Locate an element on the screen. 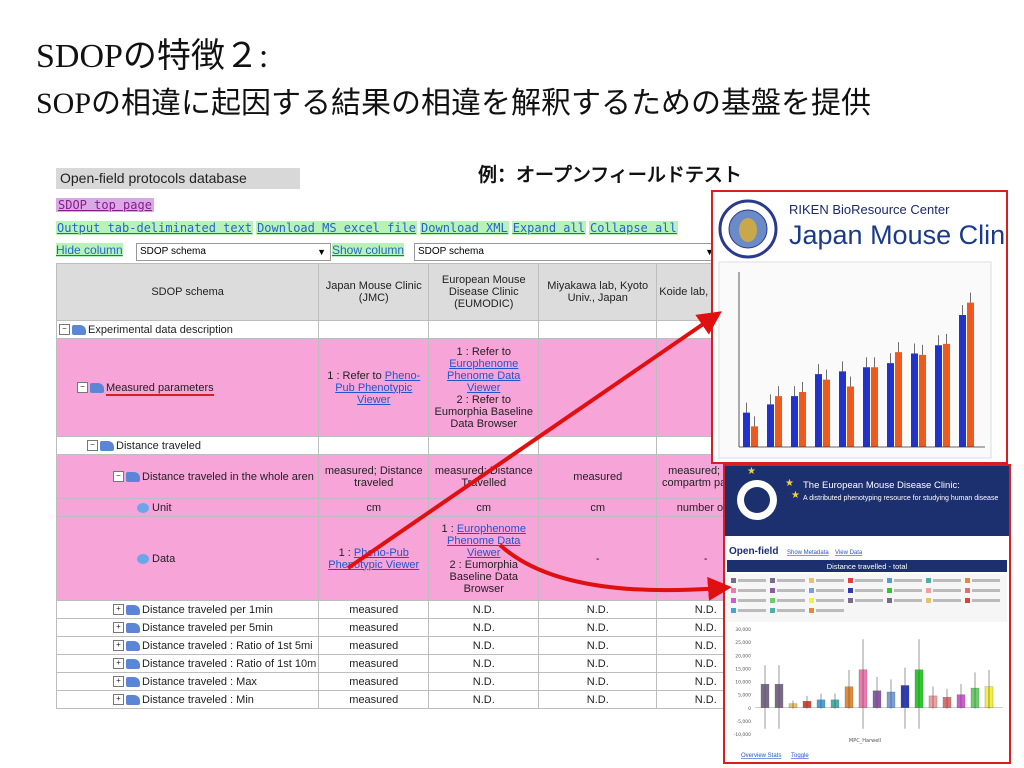 Image resolution: width=1024 pixels, height=768 pixels. output-tab-text-link: Output tab-deliminated text is located at coordinates (155, 228).